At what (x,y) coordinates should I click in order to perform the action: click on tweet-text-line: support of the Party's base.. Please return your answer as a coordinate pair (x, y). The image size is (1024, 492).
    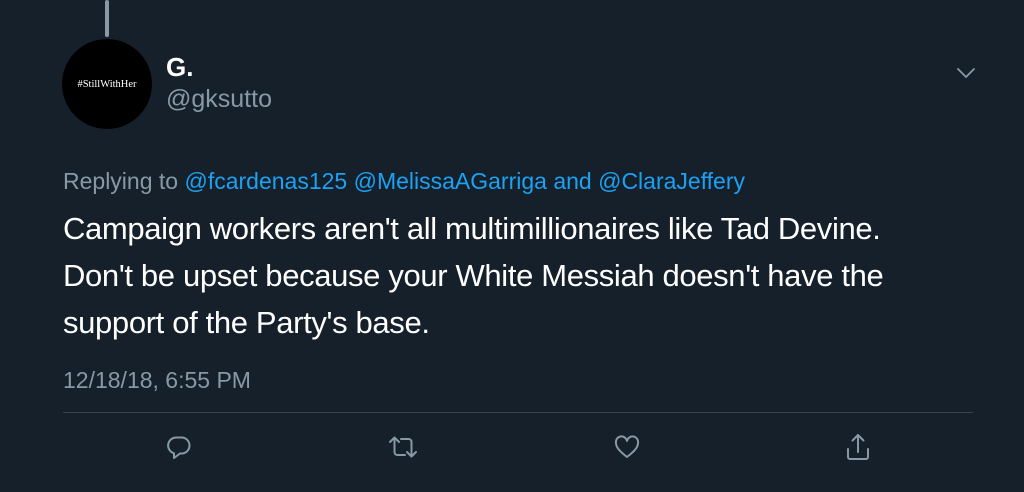
    Looking at the image, I should click on (246, 322).